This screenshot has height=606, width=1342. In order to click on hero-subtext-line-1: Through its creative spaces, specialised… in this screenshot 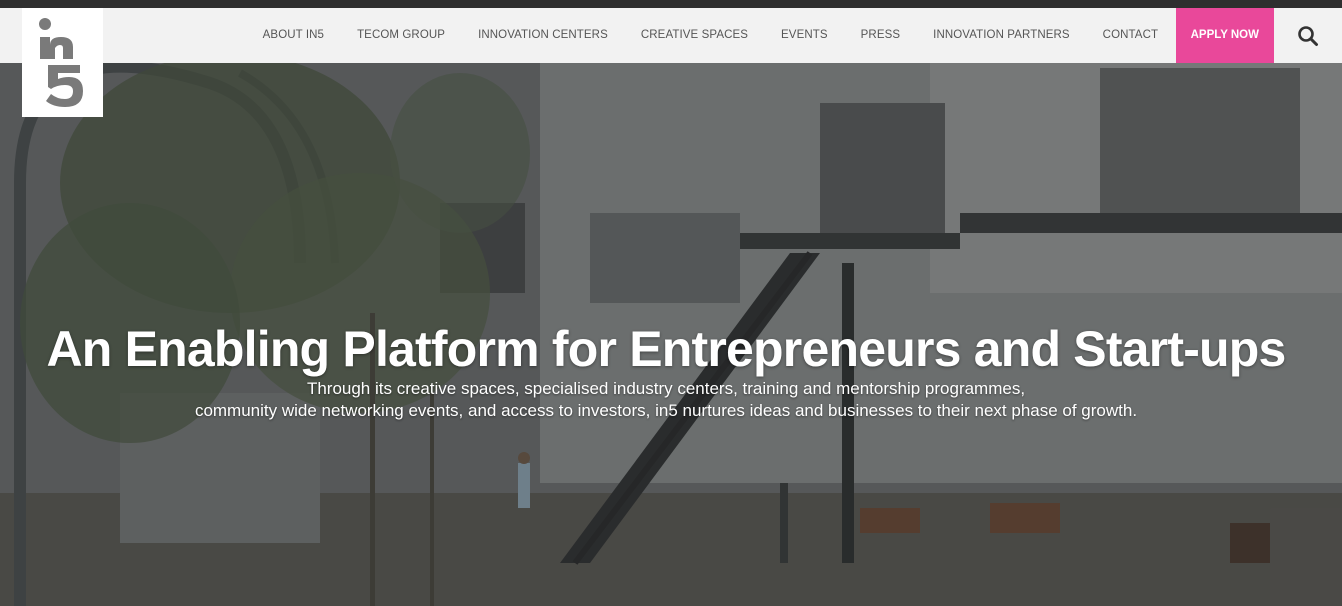, I will do `click(666, 388)`.